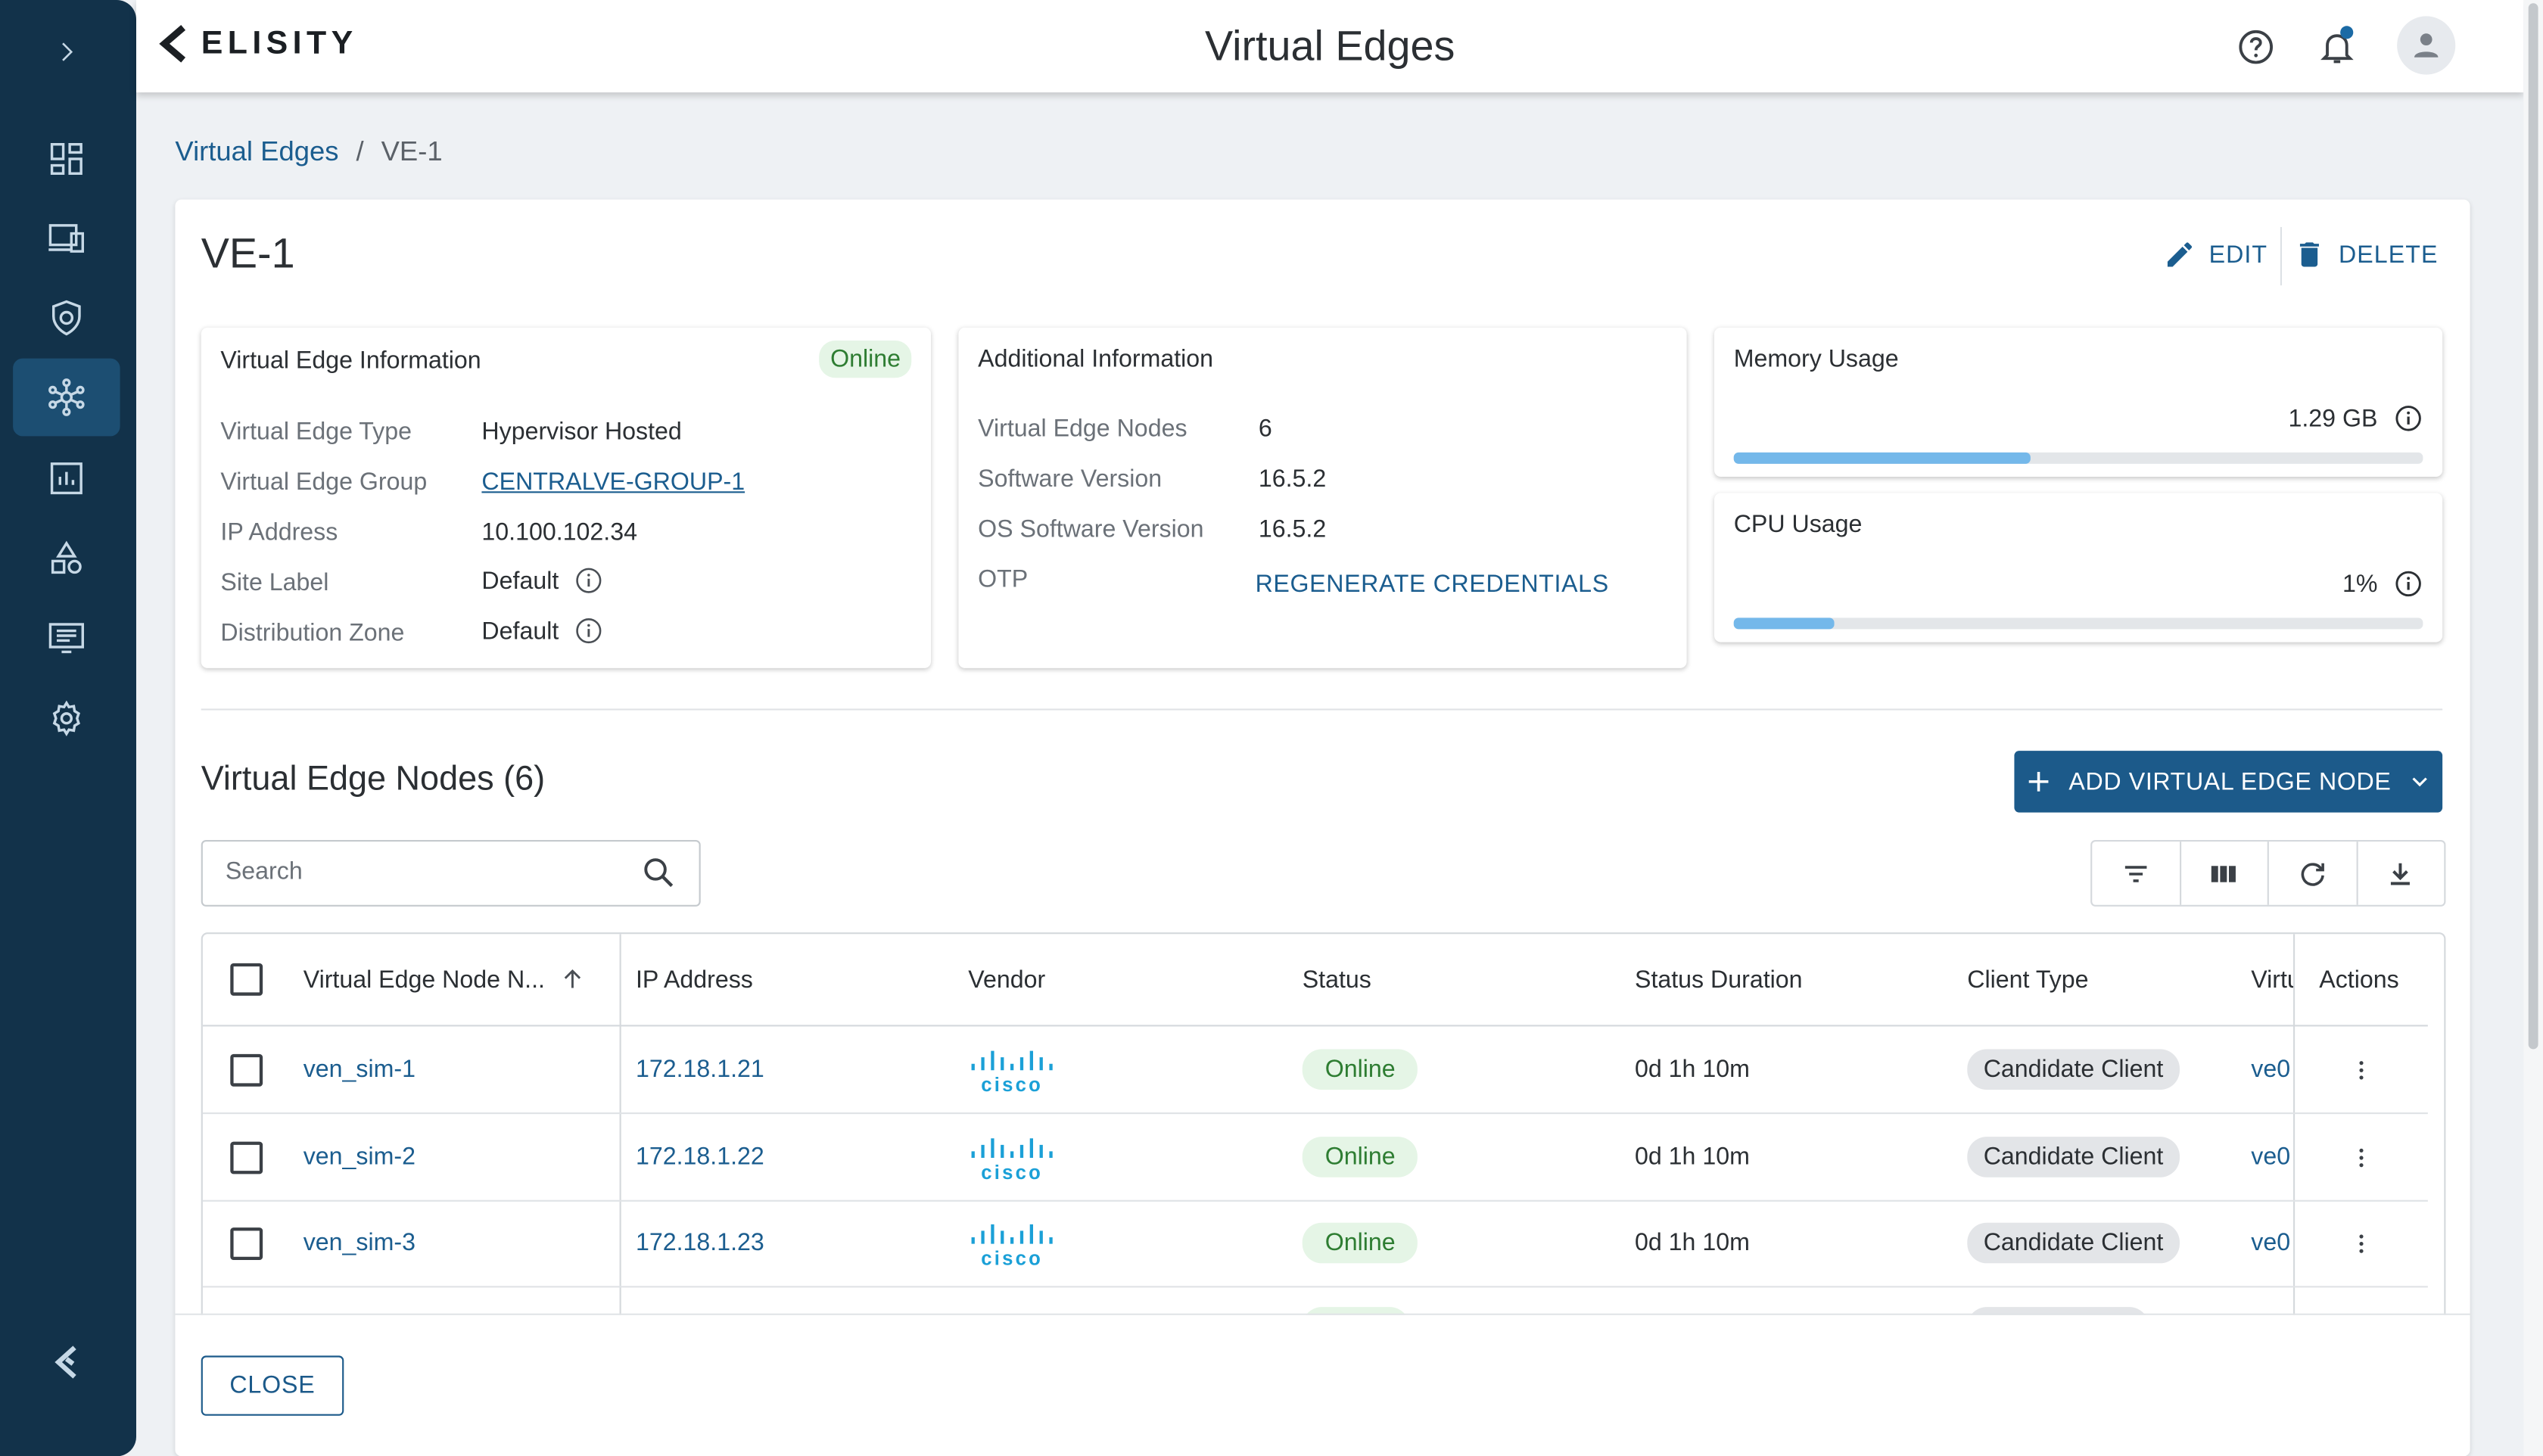  What do you see at coordinates (2336, 47) in the screenshot?
I see `notifications-button` at bounding box center [2336, 47].